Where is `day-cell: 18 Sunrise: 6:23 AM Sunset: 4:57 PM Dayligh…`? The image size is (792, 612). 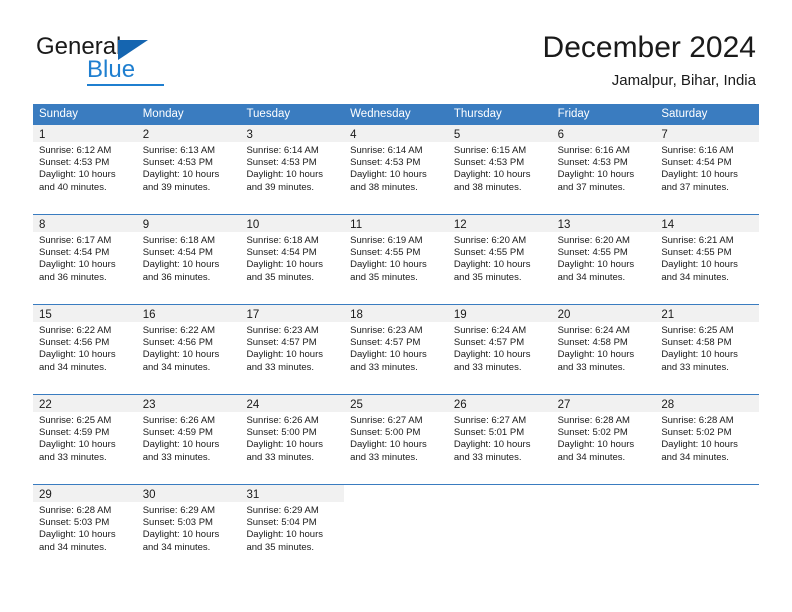
day-cell: 18 Sunrise: 6:23 AM Sunset: 4:57 PM Dayligh… is located at coordinates (396, 349).